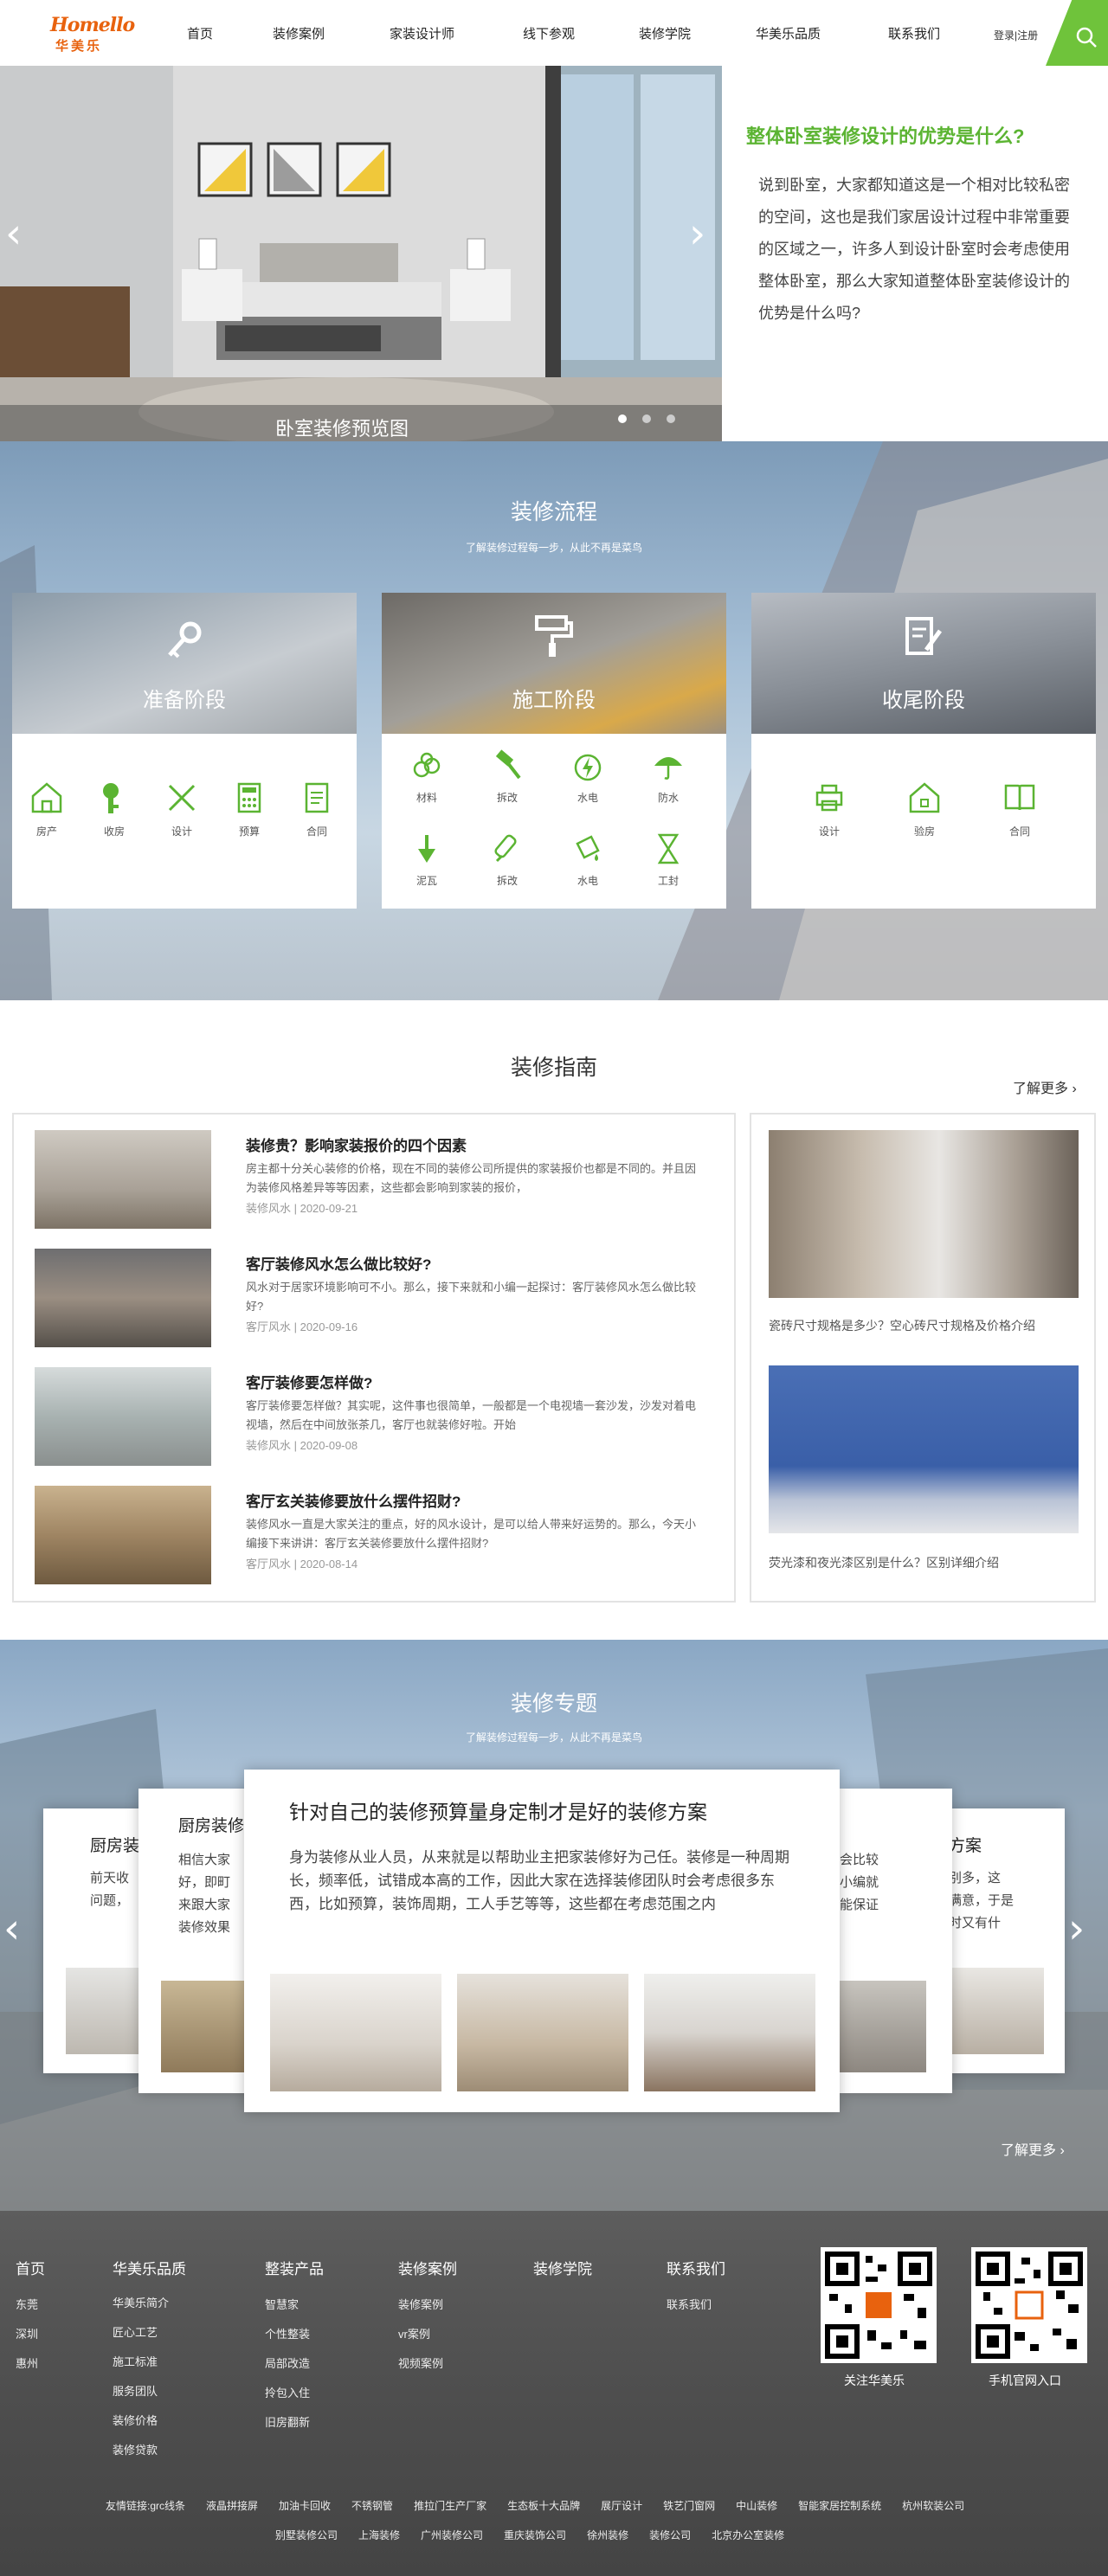  I want to click on friendly-link: 智能家居控制系统, so click(839, 2506).